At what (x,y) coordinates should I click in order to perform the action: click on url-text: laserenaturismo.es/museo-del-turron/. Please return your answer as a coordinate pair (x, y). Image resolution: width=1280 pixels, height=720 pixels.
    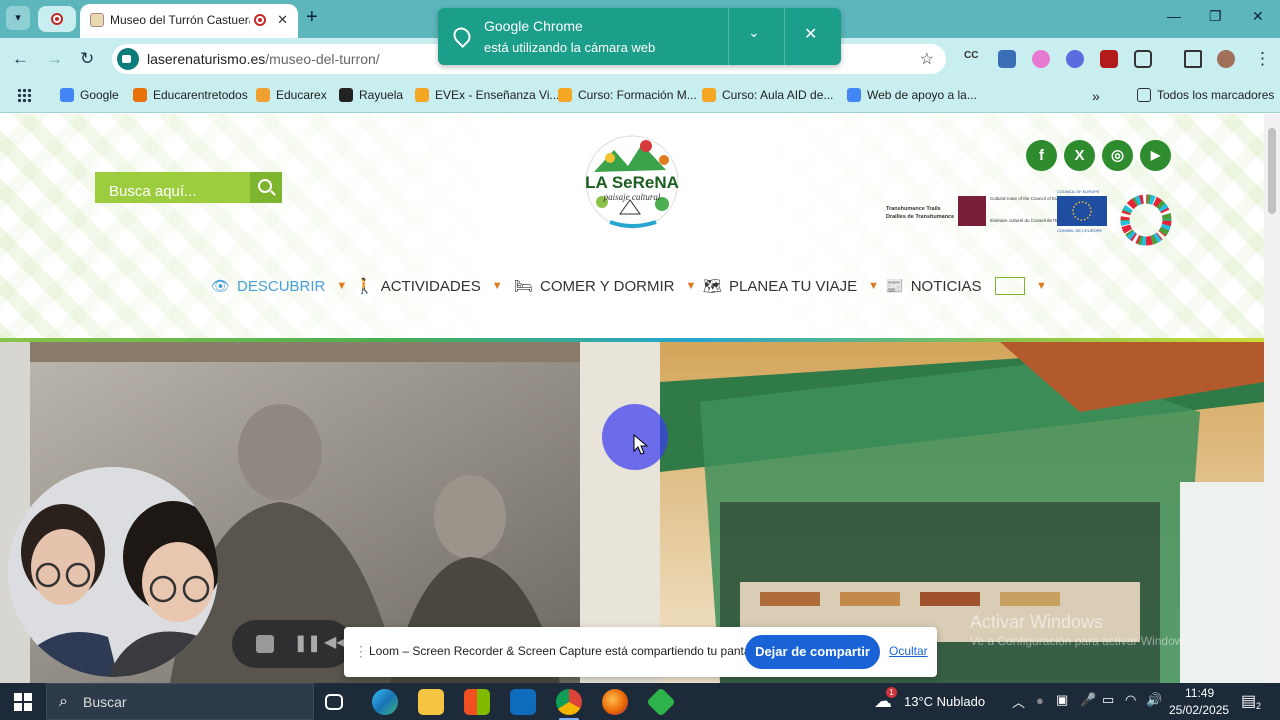
    Looking at the image, I should click on (263, 59).